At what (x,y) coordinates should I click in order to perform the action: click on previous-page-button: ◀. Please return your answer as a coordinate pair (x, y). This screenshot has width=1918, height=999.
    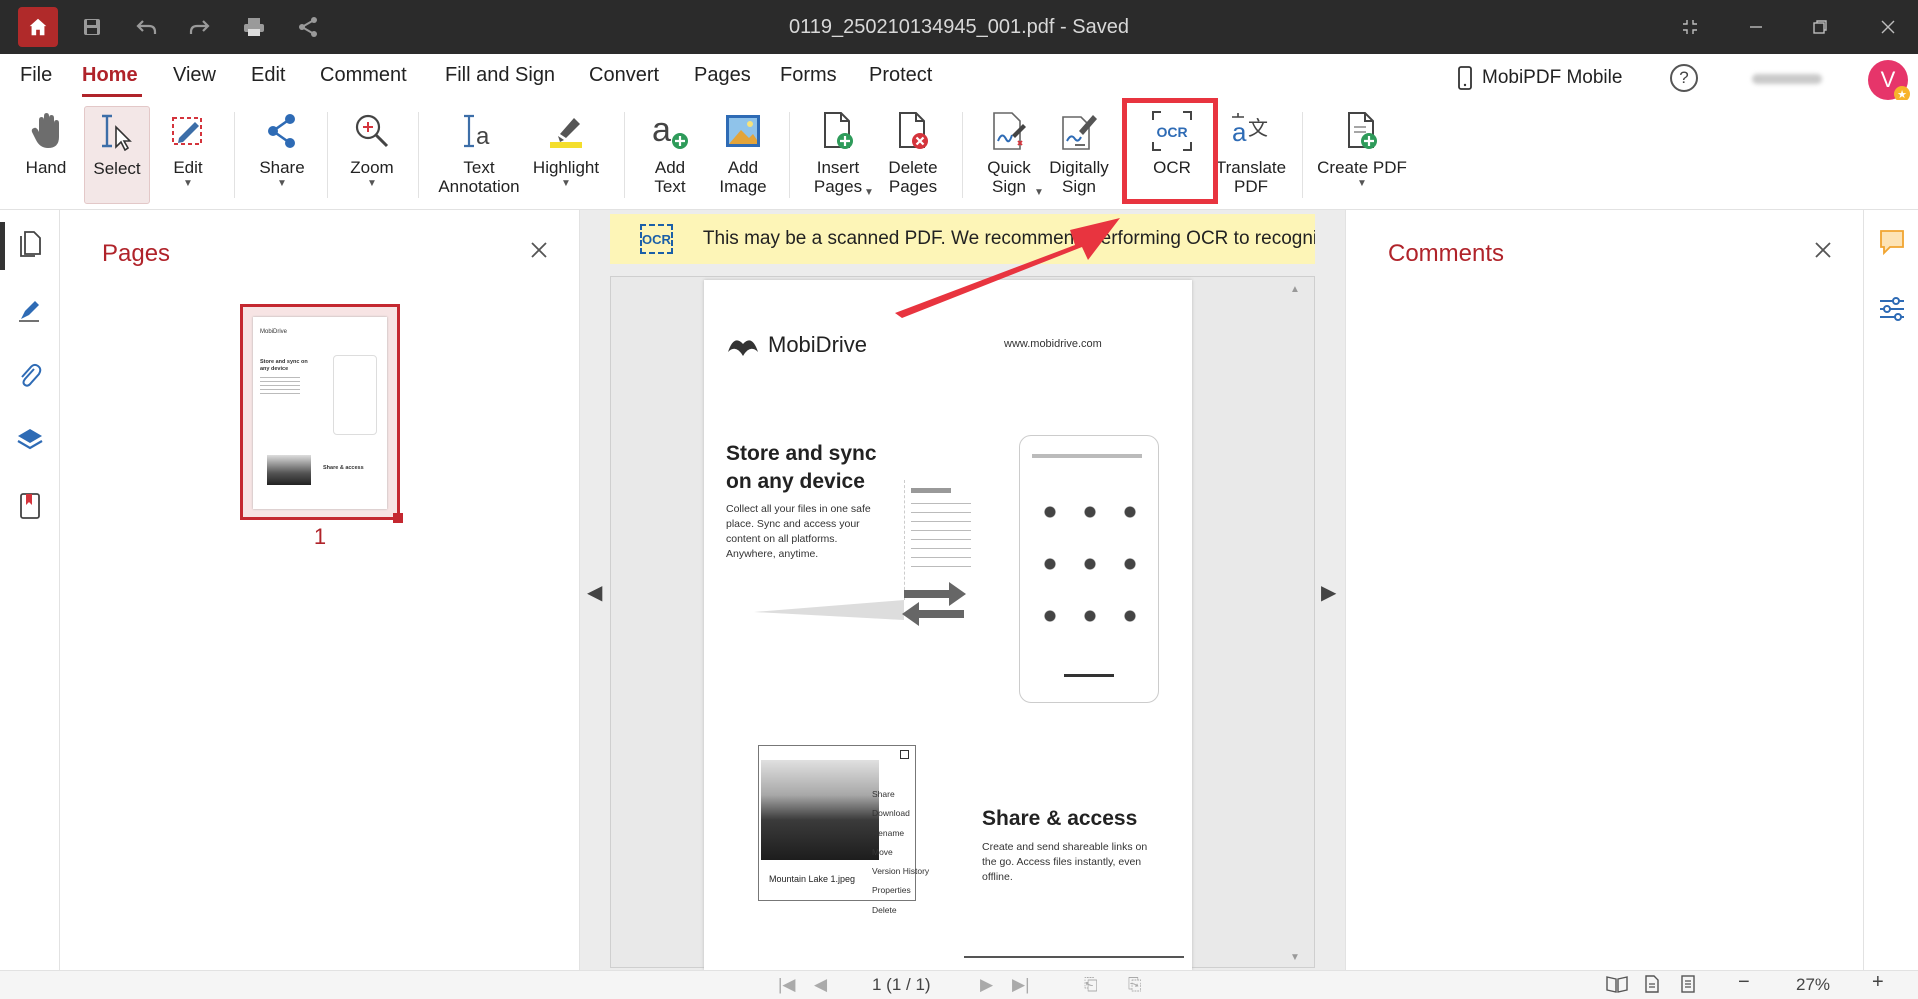
    Looking at the image, I should click on (820, 985).